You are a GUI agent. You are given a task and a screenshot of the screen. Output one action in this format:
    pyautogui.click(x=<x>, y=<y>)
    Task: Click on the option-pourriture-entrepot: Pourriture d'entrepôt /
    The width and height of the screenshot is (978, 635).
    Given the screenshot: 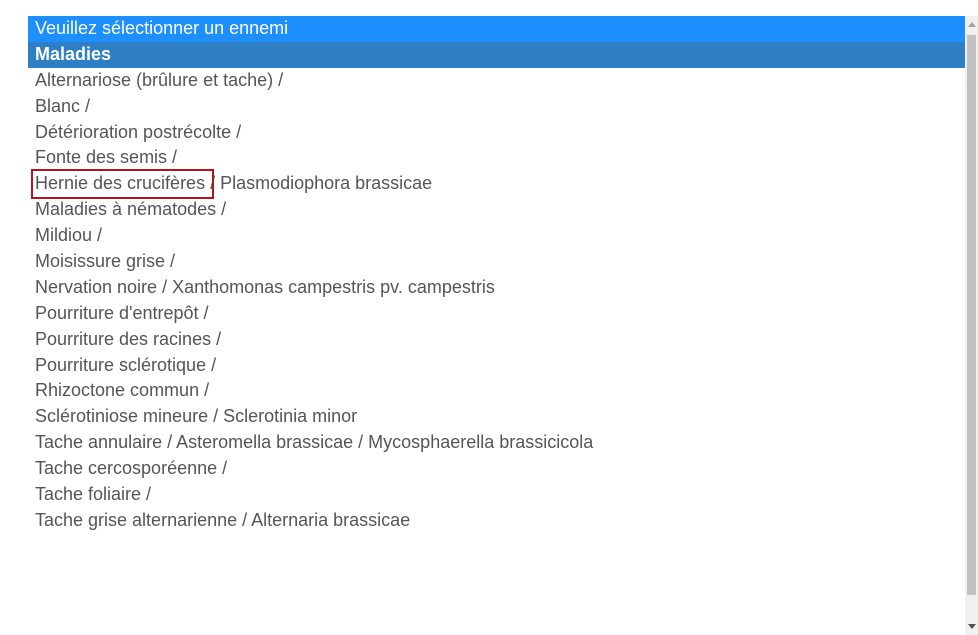 What is the action you would take?
    pyautogui.click(x=496, y=314)
    